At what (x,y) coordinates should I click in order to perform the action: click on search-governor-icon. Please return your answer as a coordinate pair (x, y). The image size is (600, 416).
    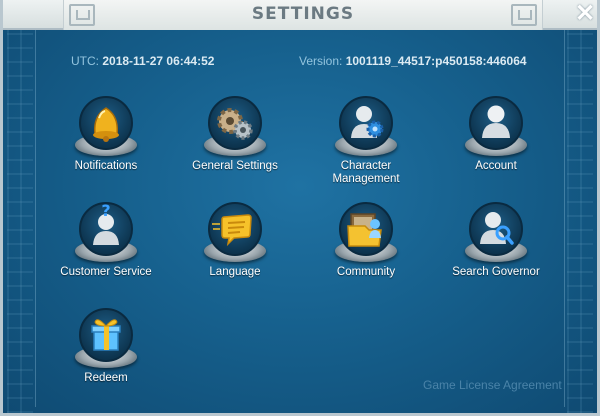
    Looking at the image, I should click on (497, 228).